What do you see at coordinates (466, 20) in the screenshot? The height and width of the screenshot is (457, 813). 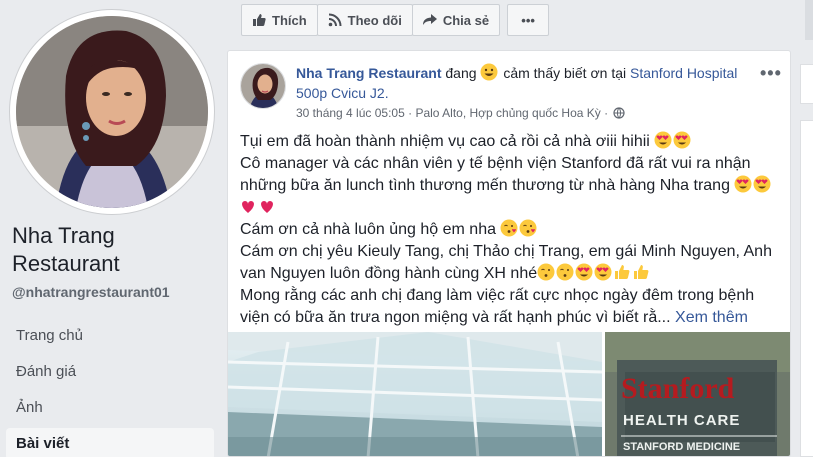 I see `share-label: Chia sẻ` at bounding box center [466, 20].